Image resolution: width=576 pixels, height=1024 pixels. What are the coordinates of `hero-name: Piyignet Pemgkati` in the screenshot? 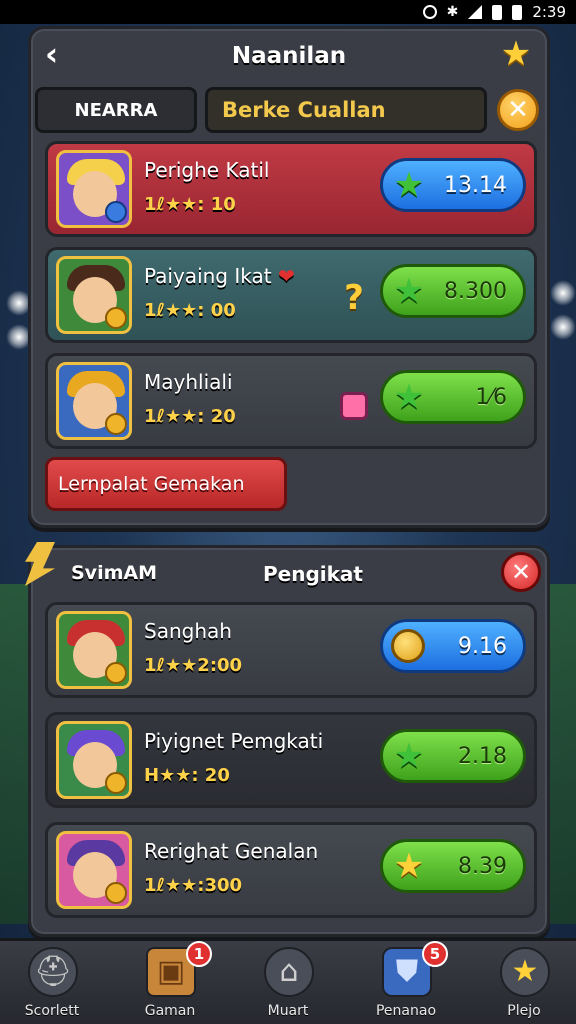 It's located at (234, 741).